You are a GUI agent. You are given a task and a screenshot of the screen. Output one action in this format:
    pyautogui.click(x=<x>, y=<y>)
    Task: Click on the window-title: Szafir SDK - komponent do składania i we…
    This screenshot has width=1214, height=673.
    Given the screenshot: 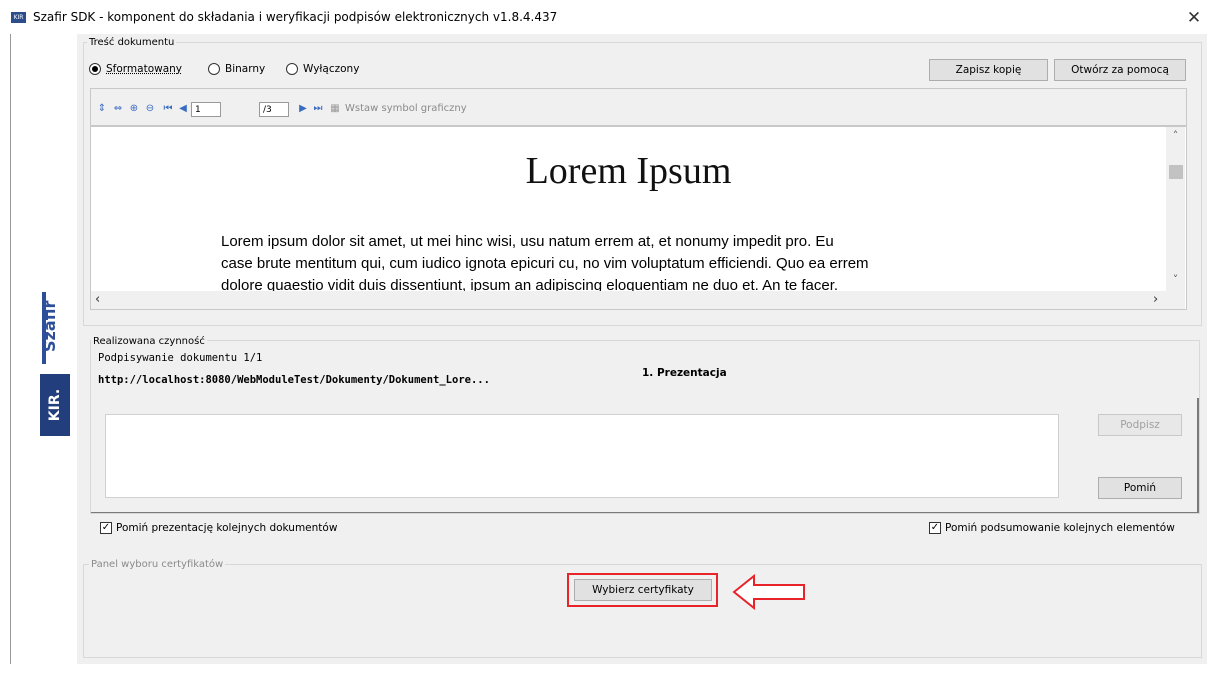 What is the action you would take?
    pyautogui.click(x=295, y=17)
    